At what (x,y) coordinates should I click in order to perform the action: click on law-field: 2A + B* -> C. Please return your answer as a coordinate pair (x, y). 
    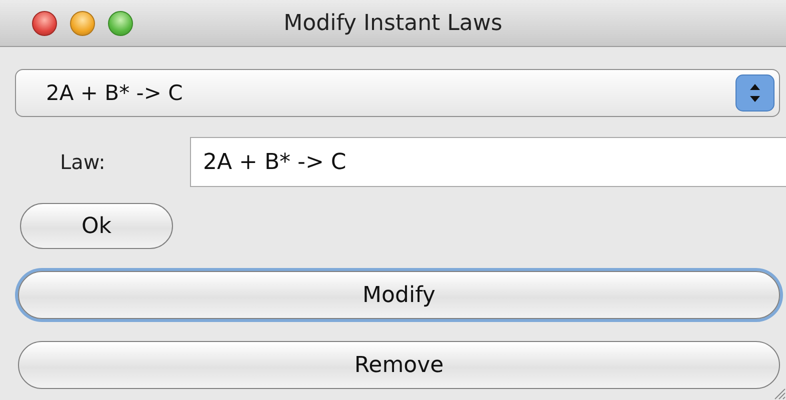
    Looking at the image, I should click on (488, 162).